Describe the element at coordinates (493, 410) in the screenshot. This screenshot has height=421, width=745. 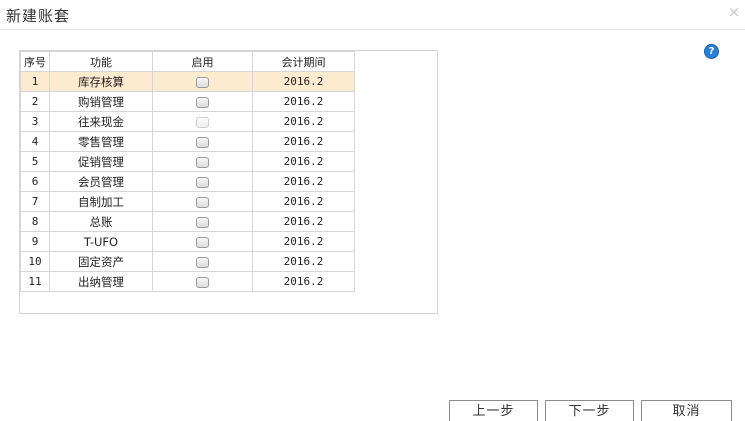
I see `prev-step-button: 上一步` at that location.